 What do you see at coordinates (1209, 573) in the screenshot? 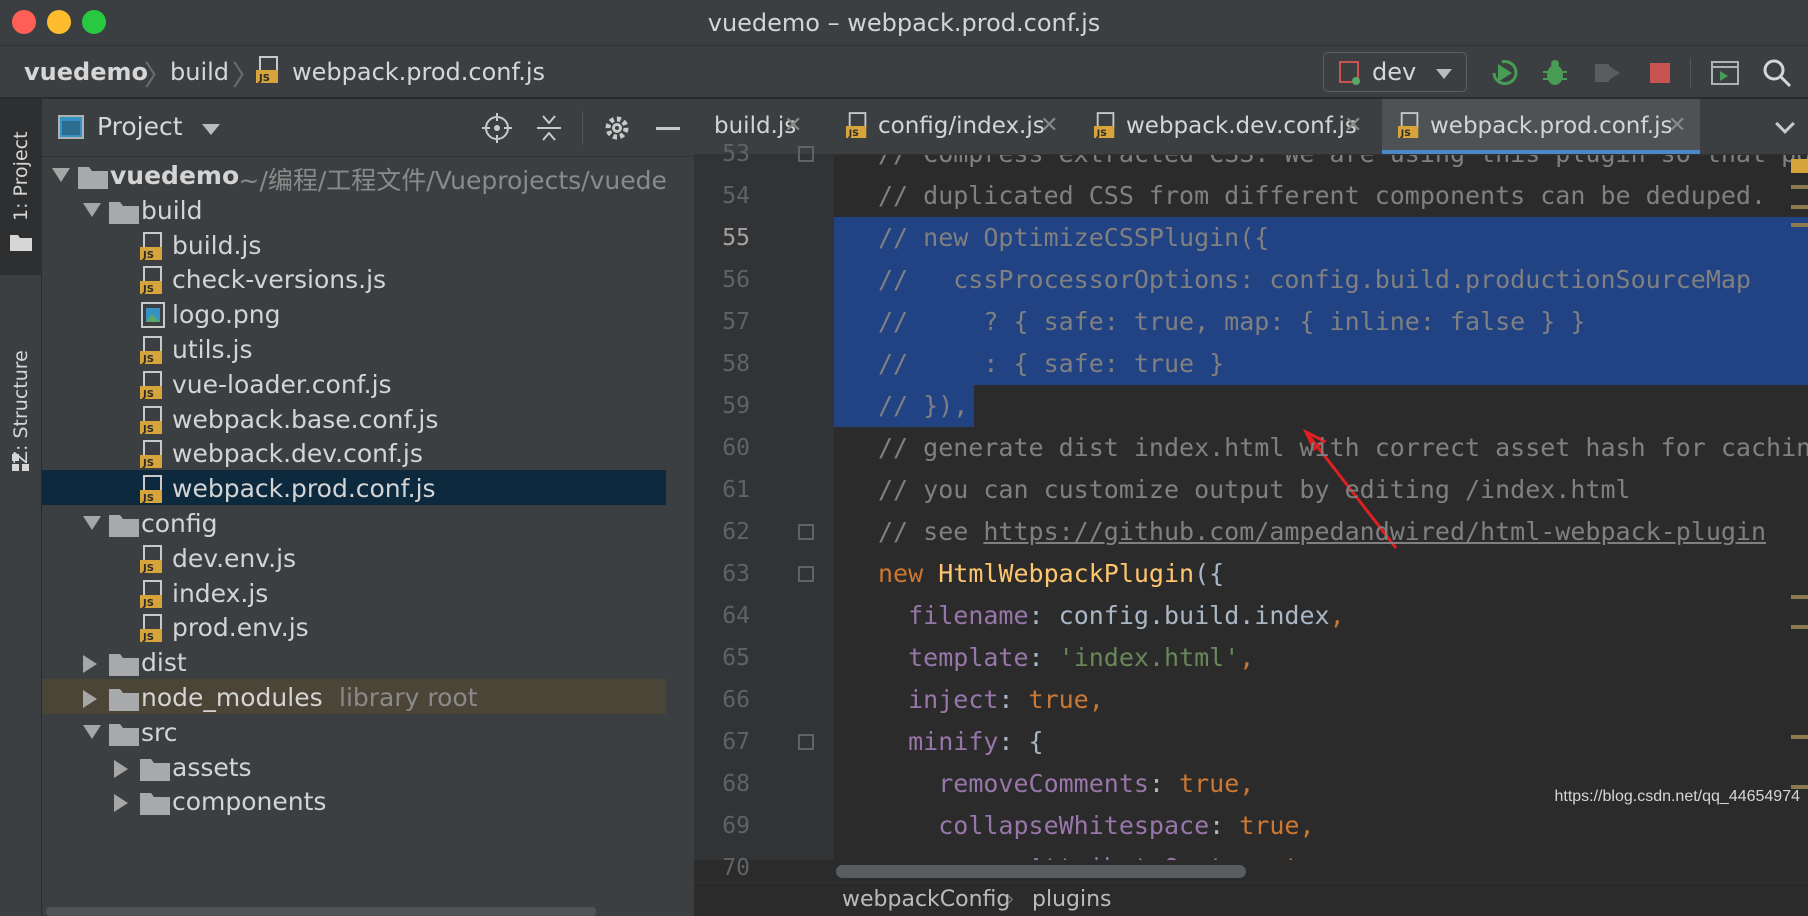
I see `code-token: ({` at bounding box center [1209, 573].